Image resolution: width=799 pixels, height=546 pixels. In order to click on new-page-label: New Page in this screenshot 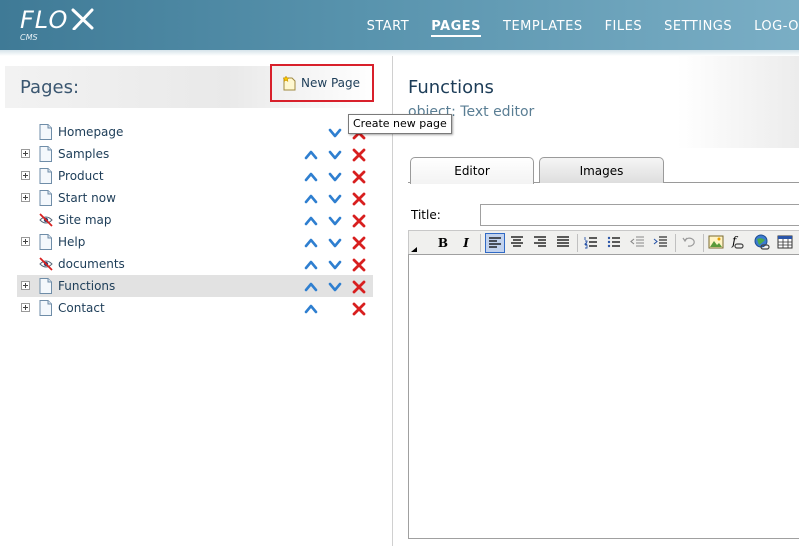, I will do `click(331, 83)`.